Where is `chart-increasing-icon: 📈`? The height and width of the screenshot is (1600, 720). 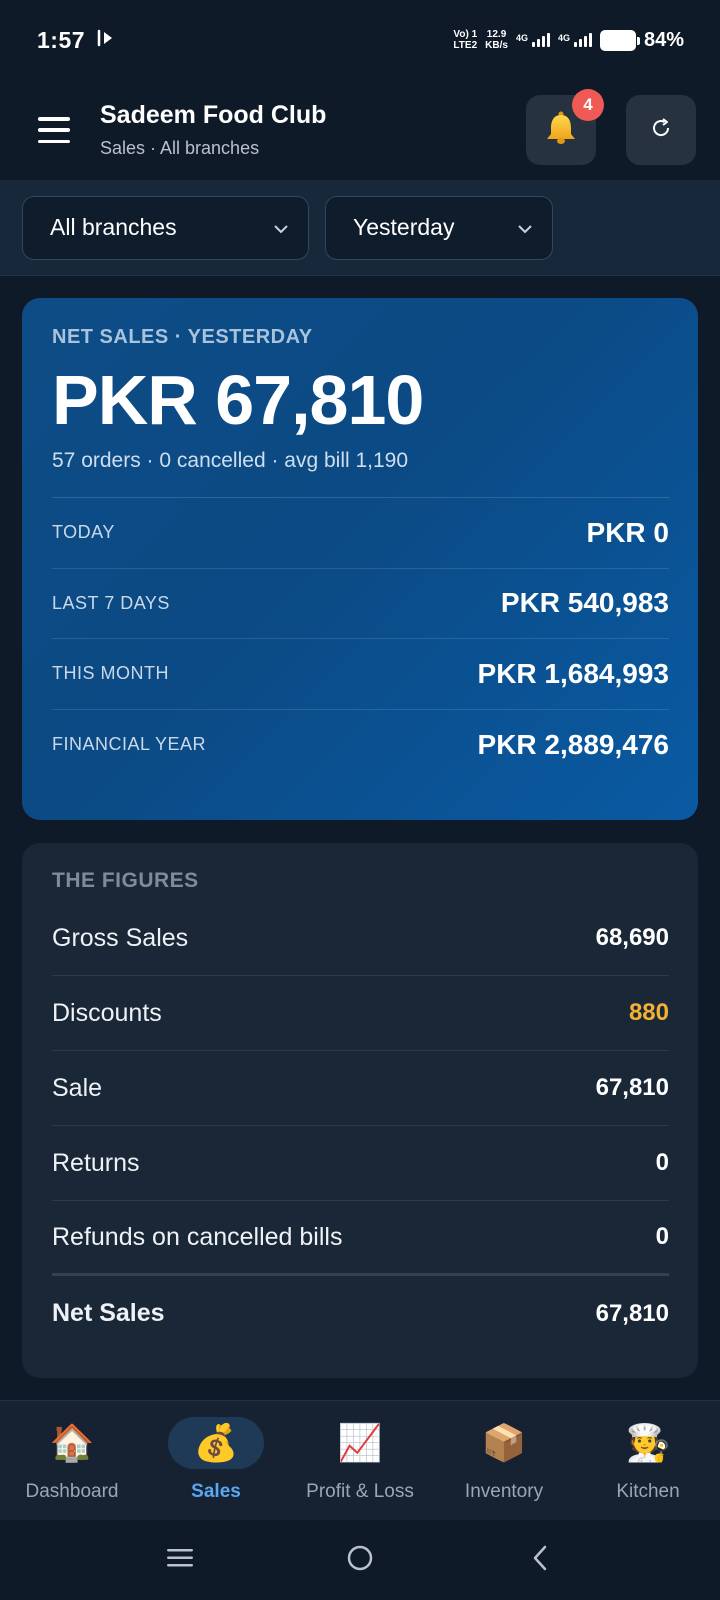 chart-increasing-icon: 📈 is located at coordinates (360, 1442).